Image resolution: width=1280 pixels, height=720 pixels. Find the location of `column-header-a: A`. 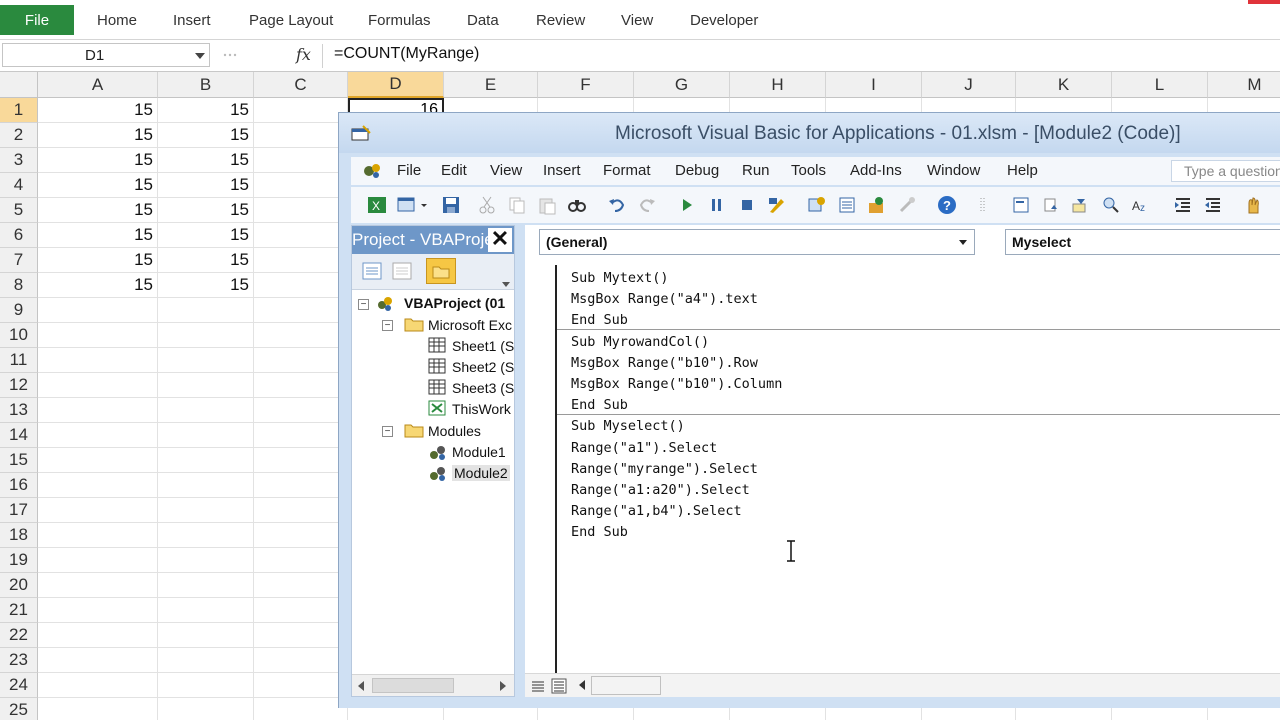

column-header-a: A is located at coordinates (98, 85).